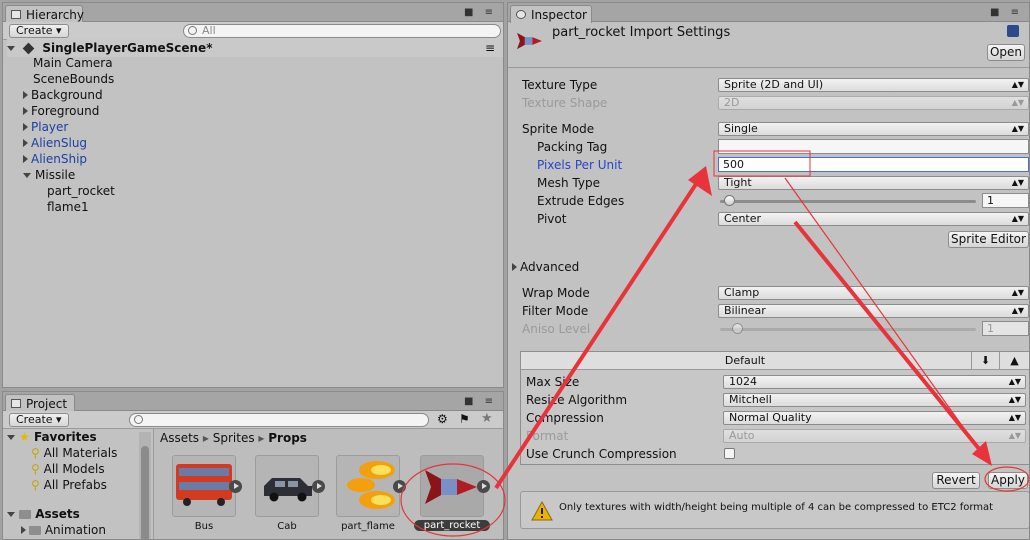 The image size is (1030, 540). Describe the element at coordinates (745, 361) in the screenshot. I see `platform-tab-default: Default` at that location.